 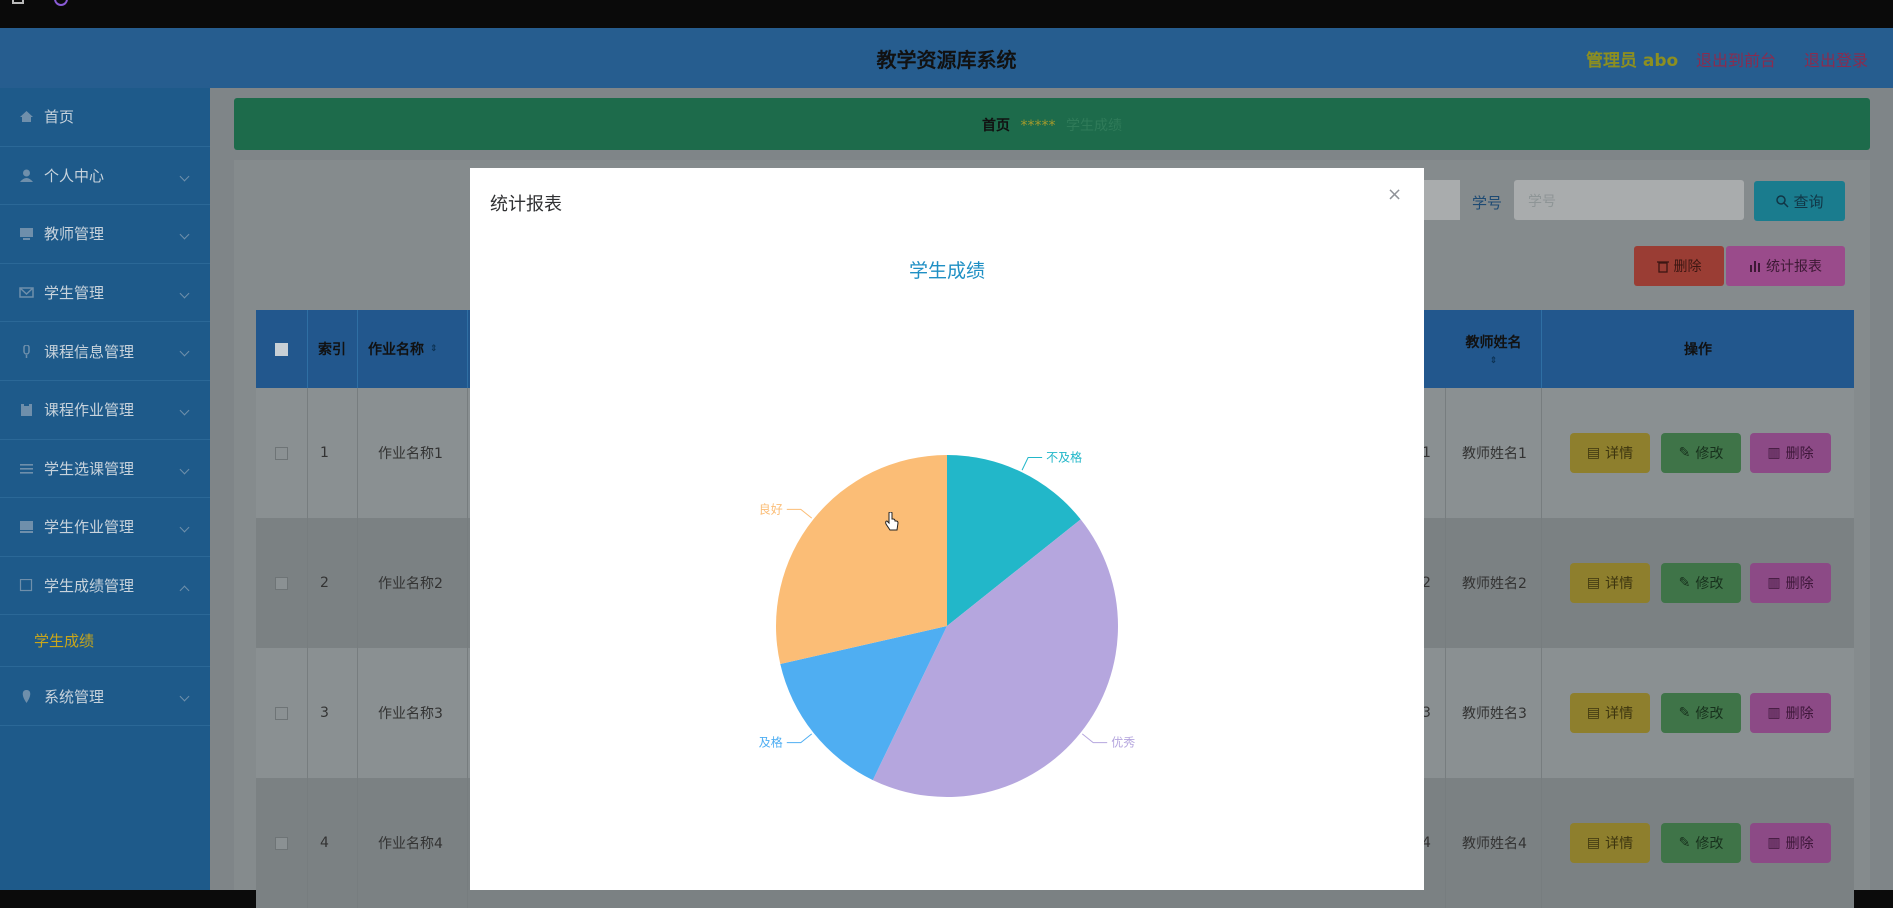 What do you see at coordinates (1064, 457) in the screenshot?
I see `pie-label-0: 不及格` at bounding box center [1064, 457].